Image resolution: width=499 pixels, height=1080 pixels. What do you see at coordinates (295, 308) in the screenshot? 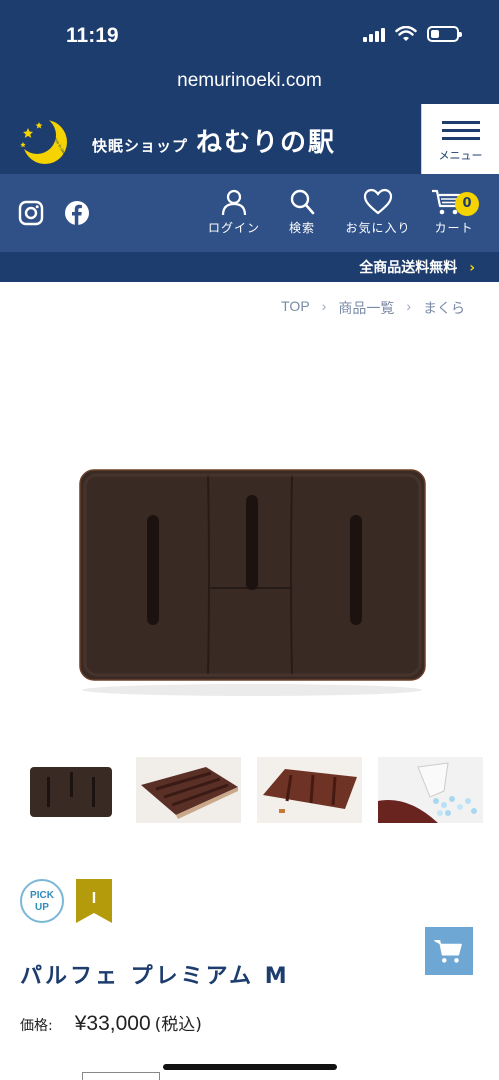
I see `breadcrumb-top: TOP` at bounding box center [295, 308].